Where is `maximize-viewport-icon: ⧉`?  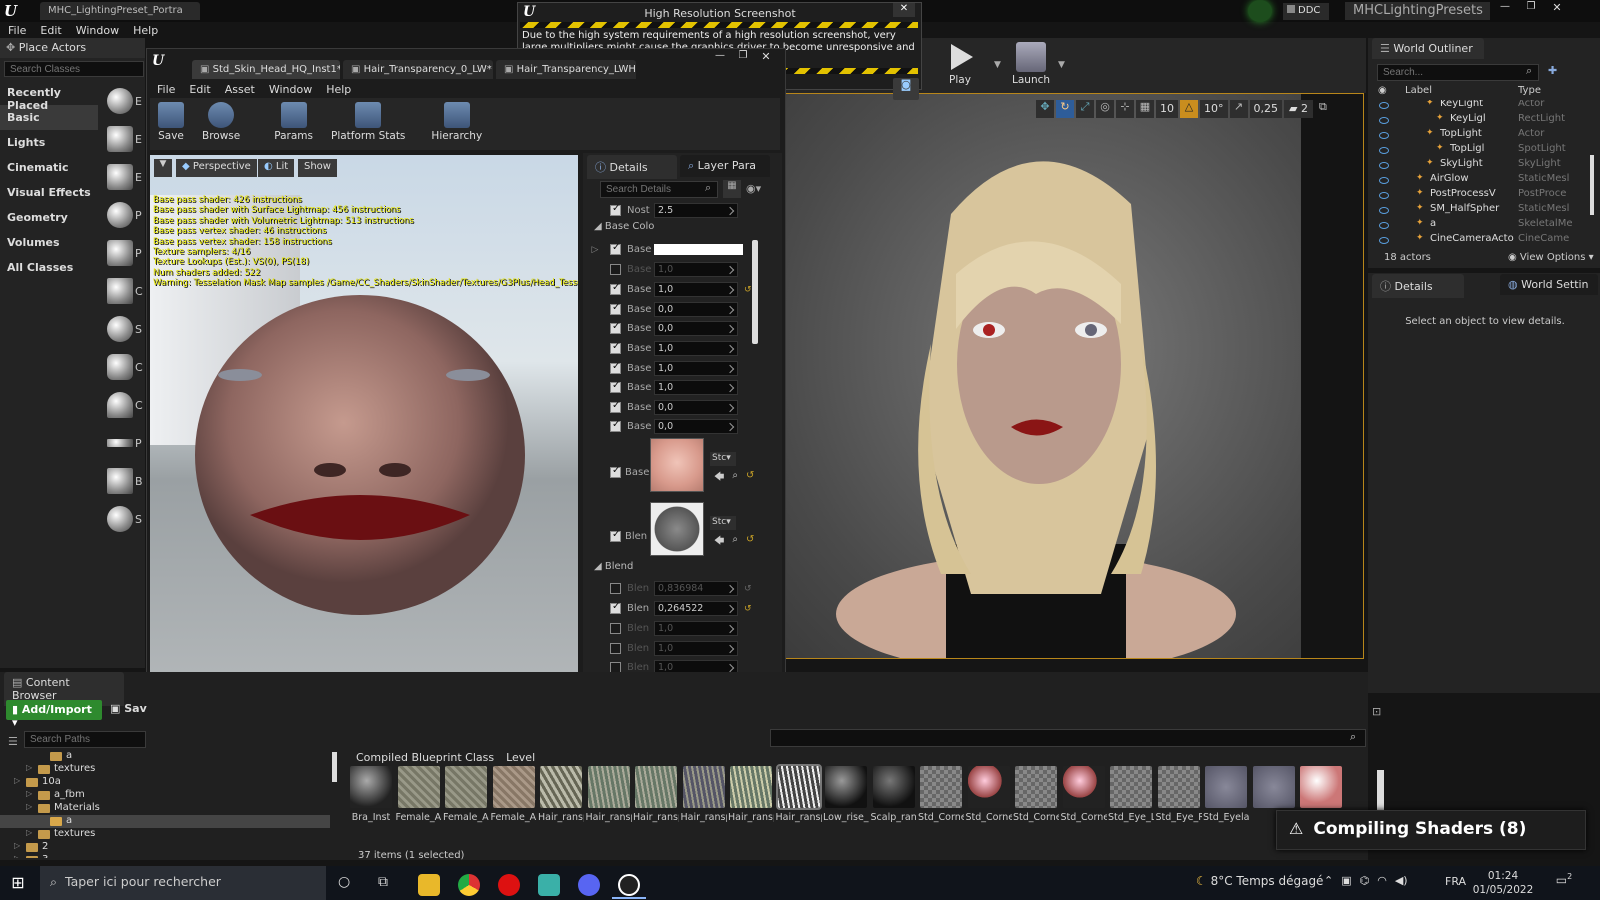 maximize-viewport-icon: ⧉ is located at coordinates (1323, 109).